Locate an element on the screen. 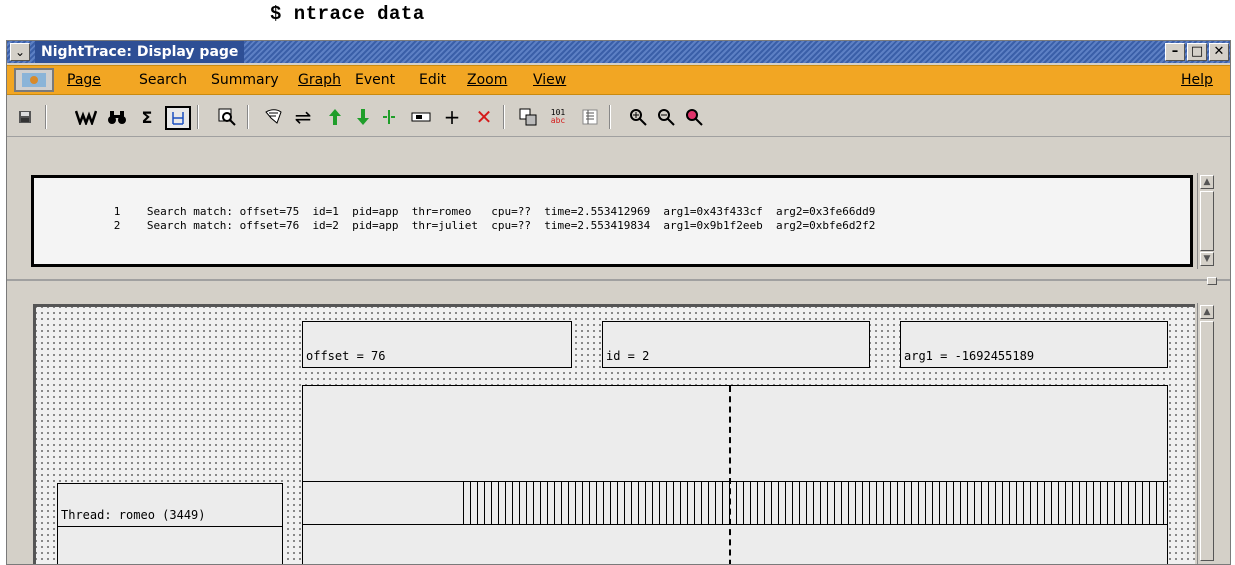  list-button is located at coordinates (590, 117).